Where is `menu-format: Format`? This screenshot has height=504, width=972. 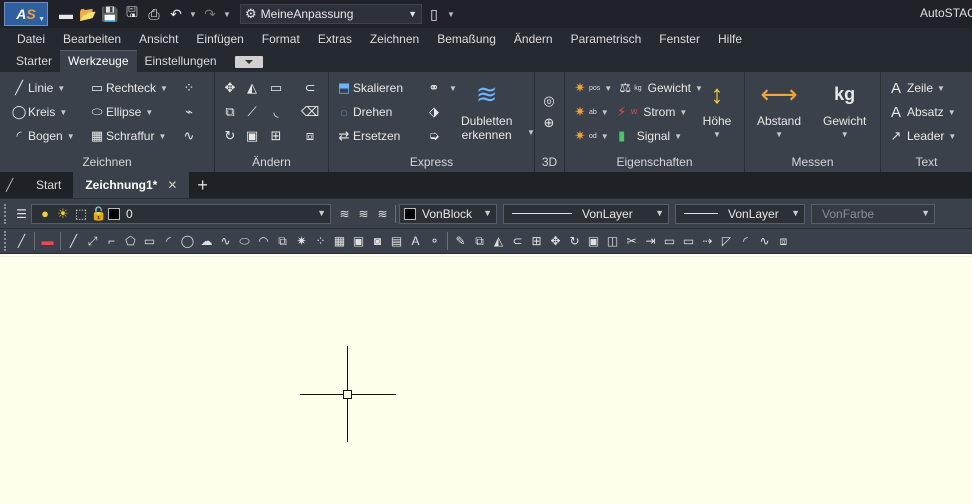
menu-format: Format is located at coordinates (281, 39).